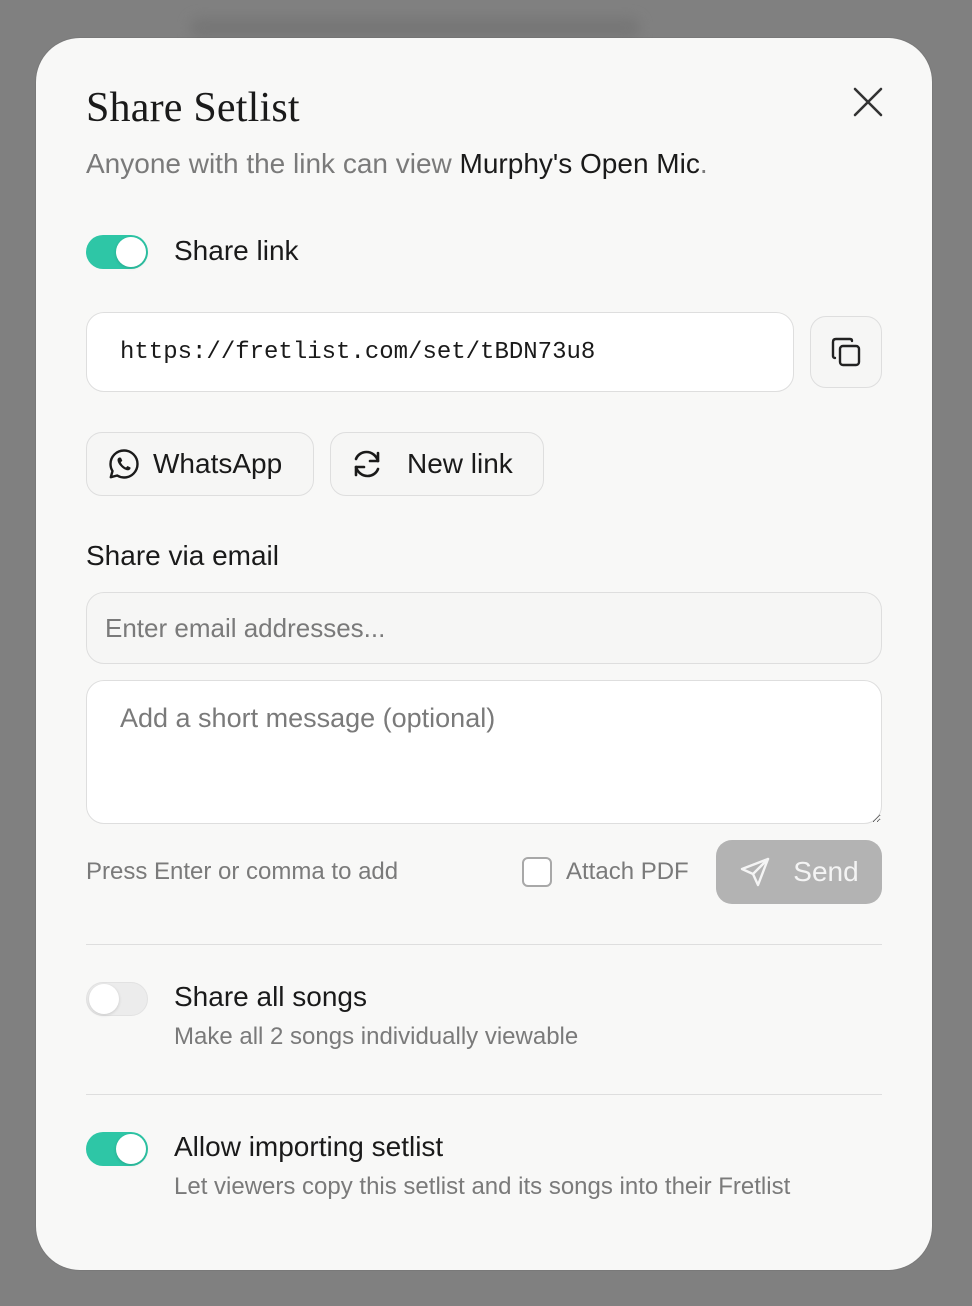  What do you see at coordinates (193, 108) in the screenshot?
I see `dialog-title: Share Setlist` at bounding box center [193, 108].